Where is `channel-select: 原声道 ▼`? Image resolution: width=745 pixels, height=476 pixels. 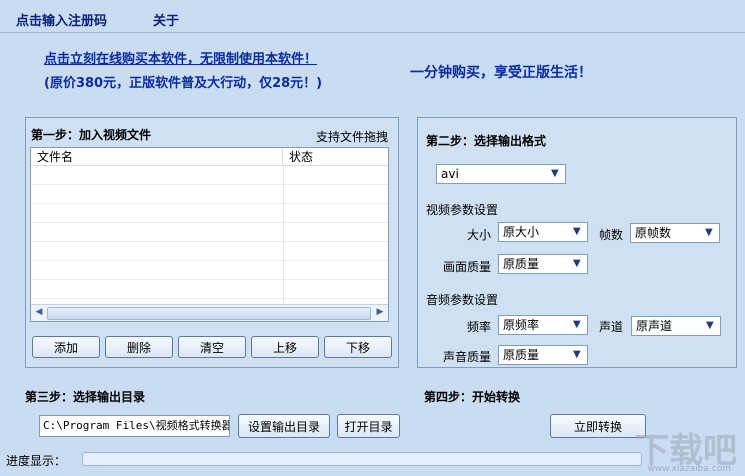
channel-select: 原声道 ▼ is located at coordinates (676, 326).